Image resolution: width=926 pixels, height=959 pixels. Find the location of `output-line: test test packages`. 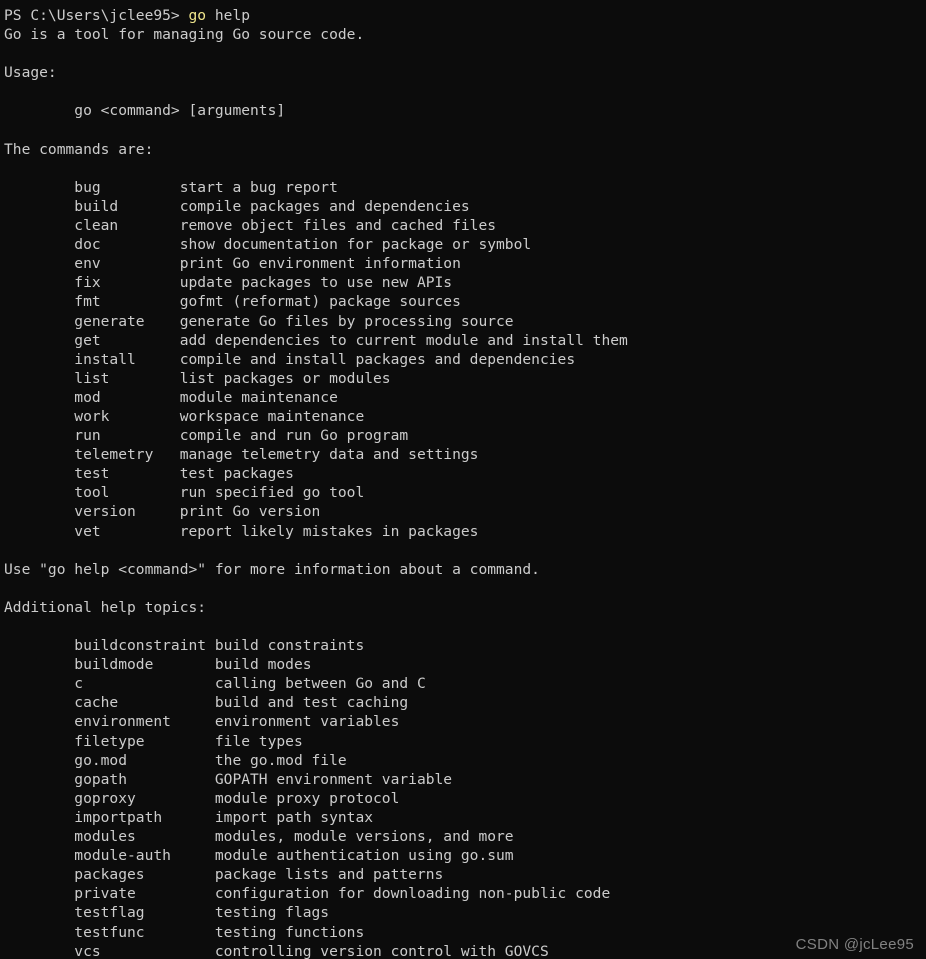

output-line: test test packages is located at coordinates (149, 474).